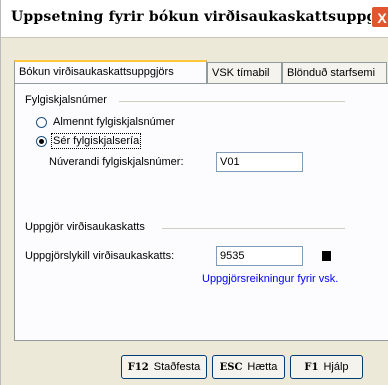 This screenshot has height=385, width=388. I want to click on close-icon: X, so click(382, 18).